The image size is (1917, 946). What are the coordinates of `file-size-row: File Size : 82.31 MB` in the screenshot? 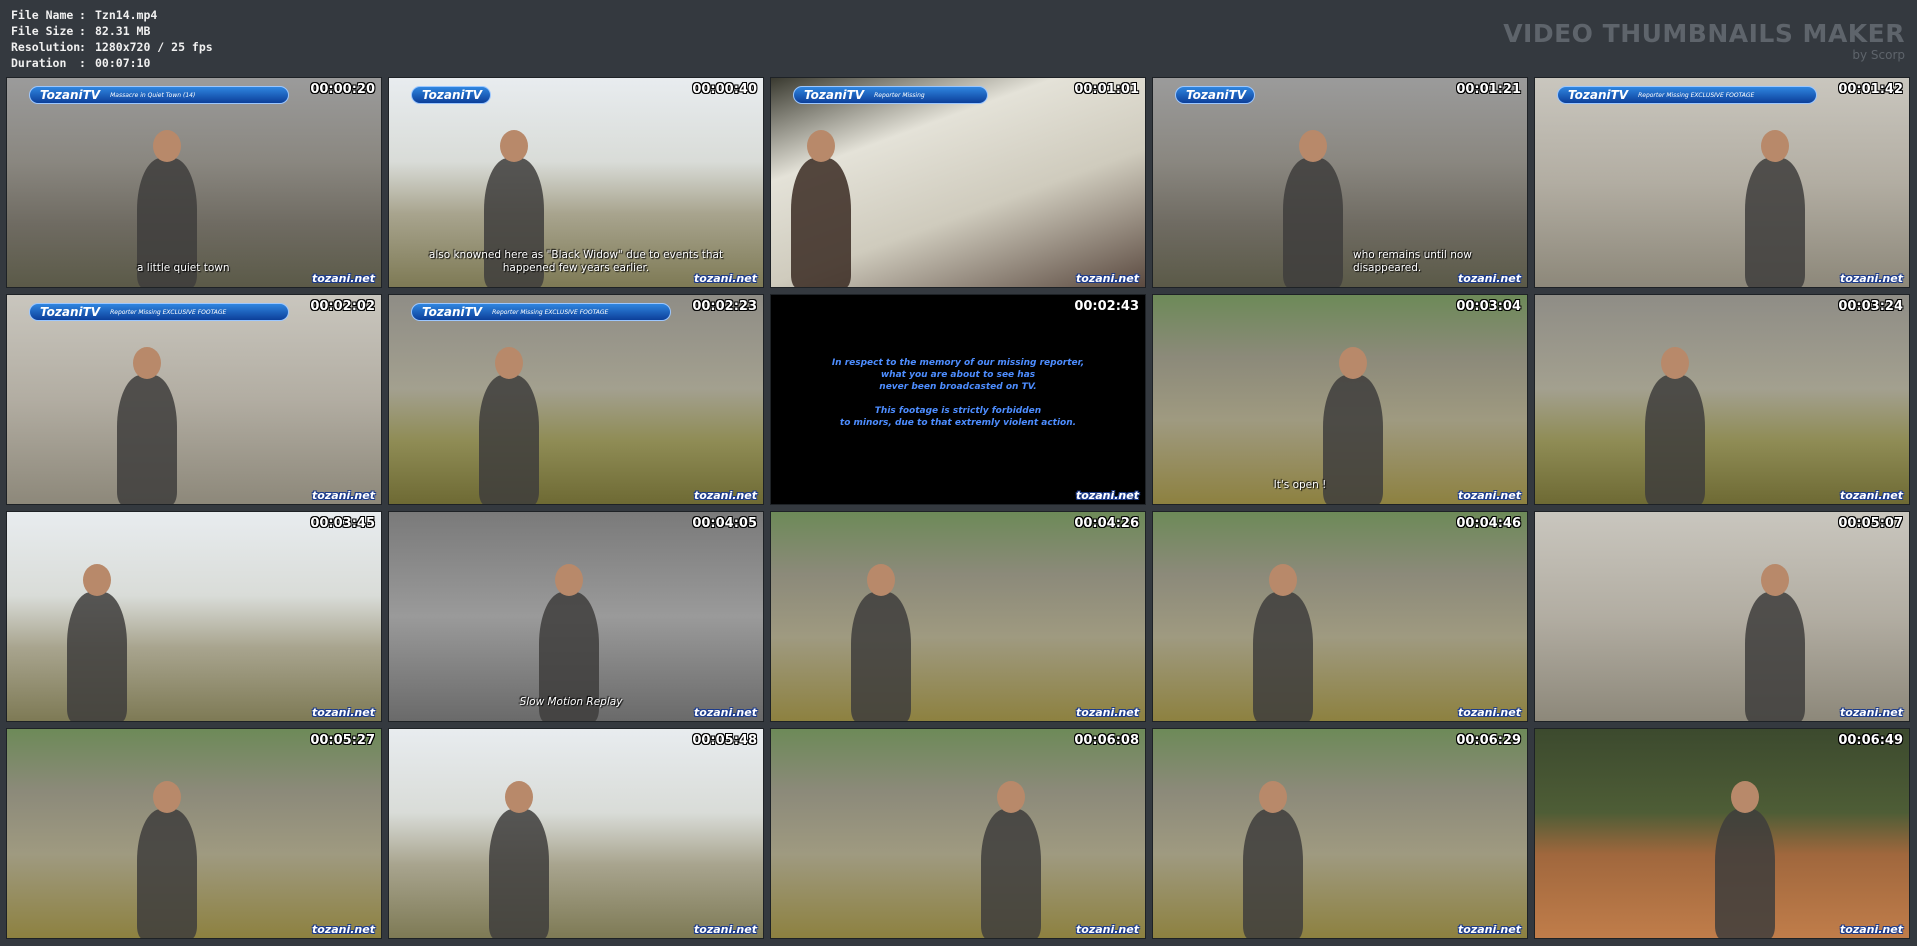 It's located at (112, 31).